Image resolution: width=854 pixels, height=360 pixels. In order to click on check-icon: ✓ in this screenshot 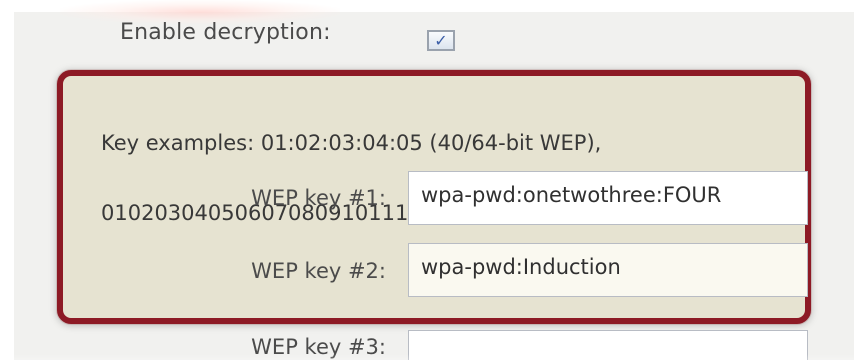, I will do `click(441, 40)`.